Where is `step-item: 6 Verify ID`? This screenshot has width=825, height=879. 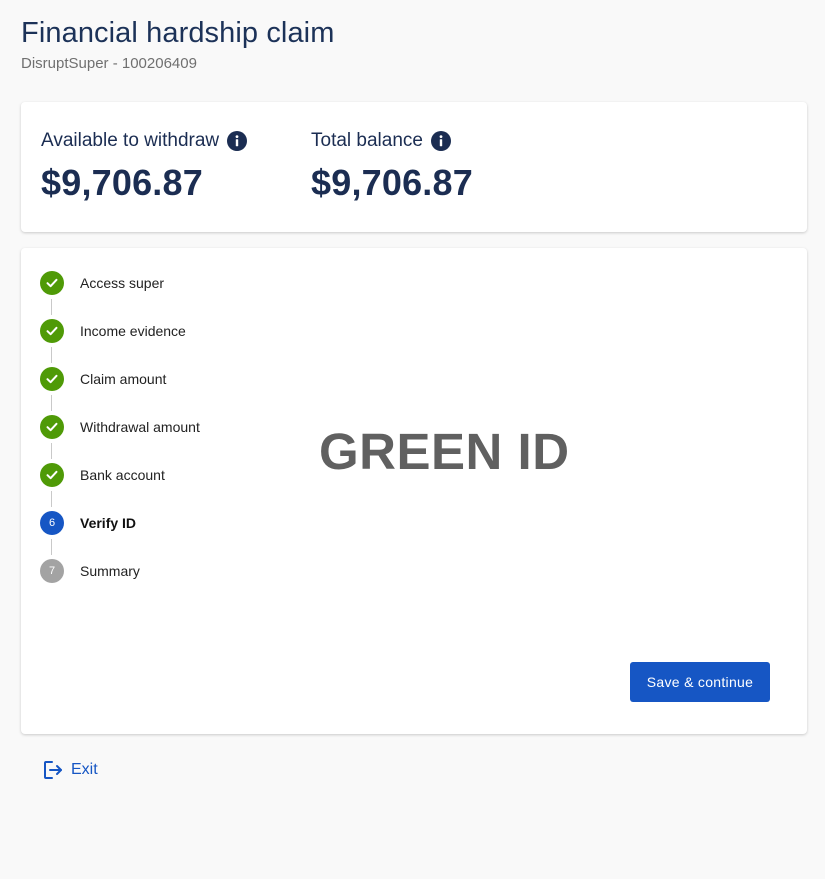
step-item: 6 Verify ID is located at coordinates (120, 535).